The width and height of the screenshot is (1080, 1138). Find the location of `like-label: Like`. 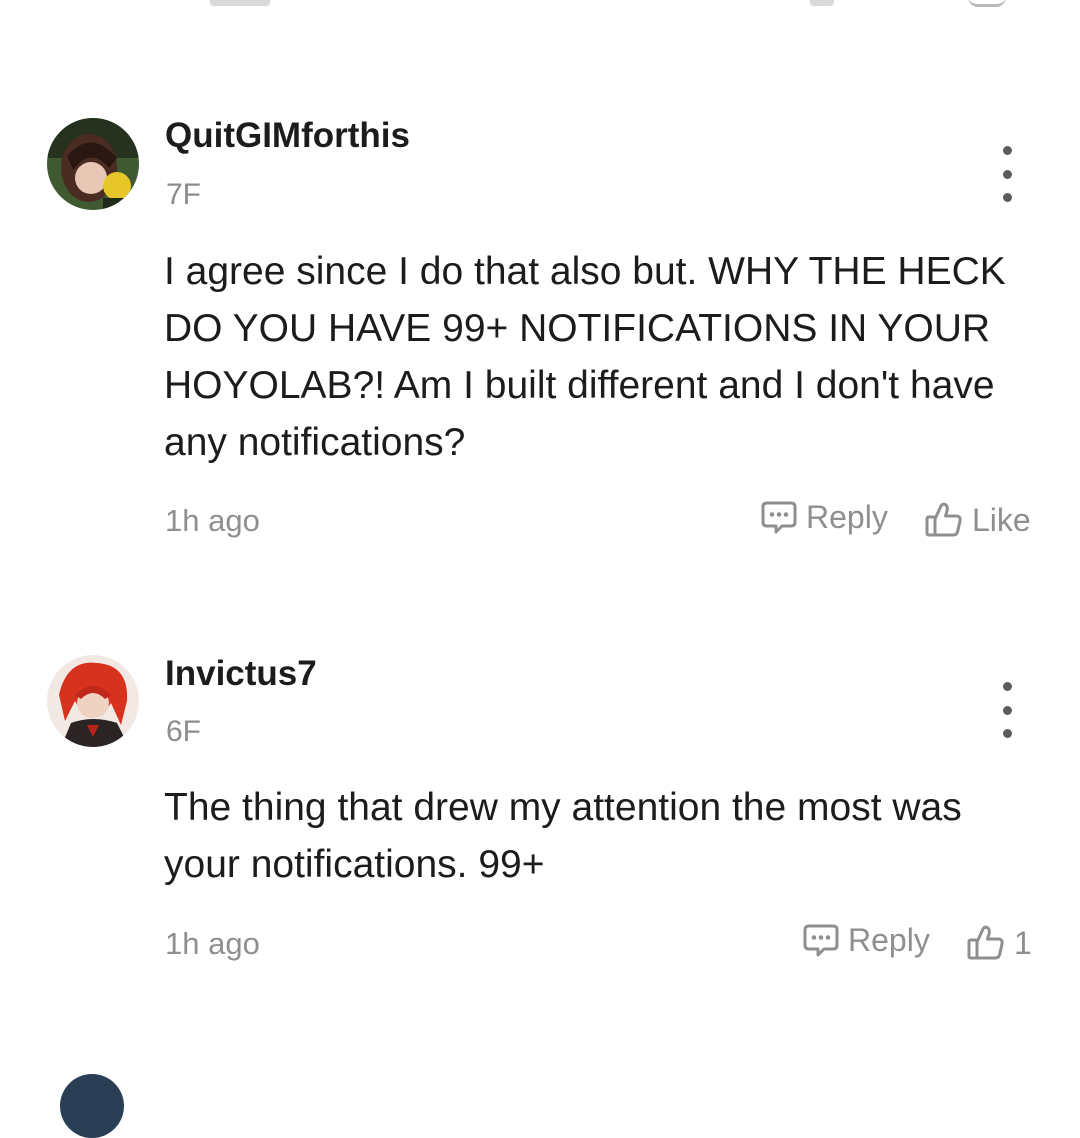

like-label: Like is located at coordinates (1001, 519).